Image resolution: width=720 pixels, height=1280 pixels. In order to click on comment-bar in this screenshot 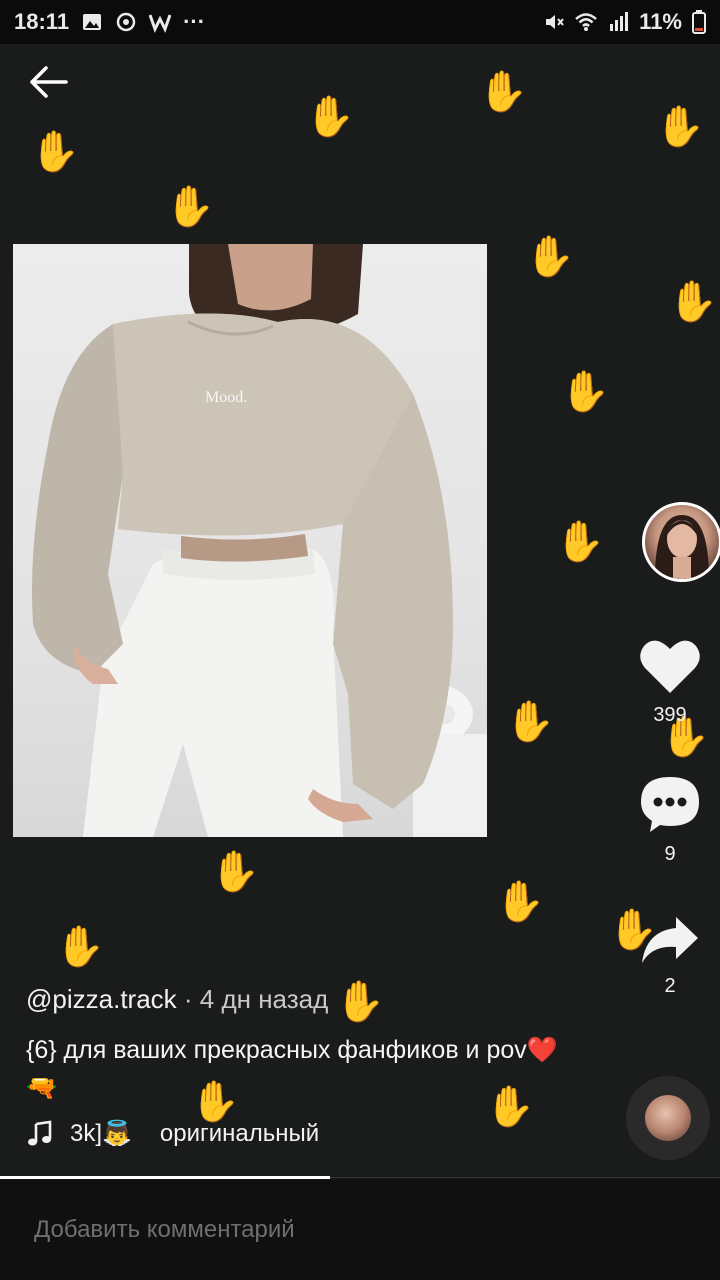, I will do `click(360, 1230)`.